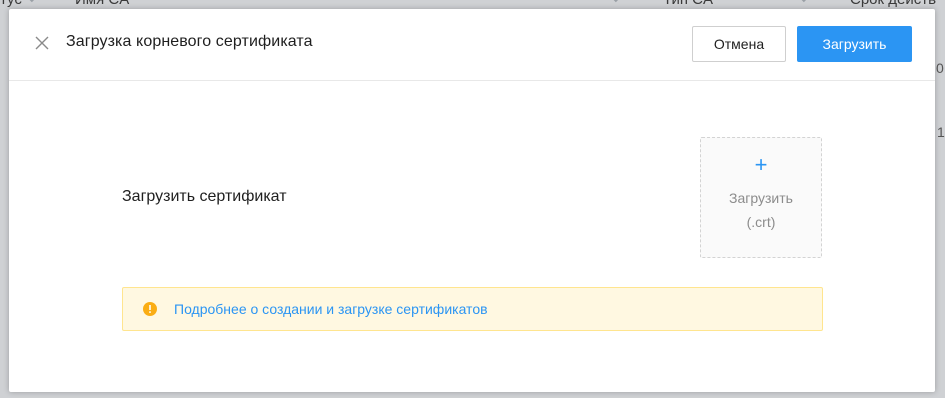 This screenshot has height=398, width=945. I want to click on close-icon, so click(42, 43).